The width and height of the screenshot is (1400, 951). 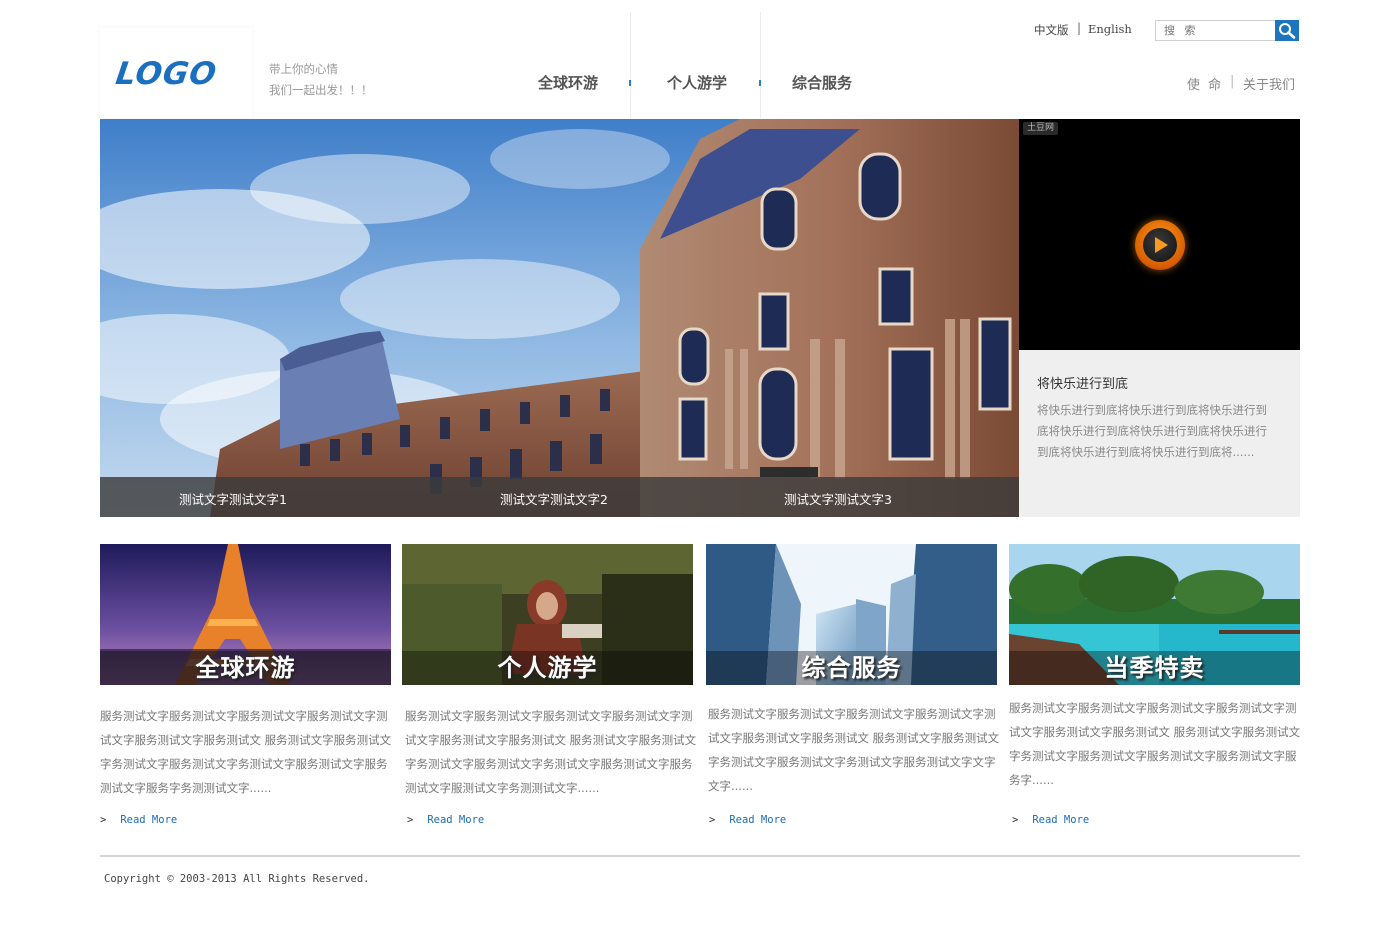 I want to click on site-logo: LOGO, so click(x=166, y=74).